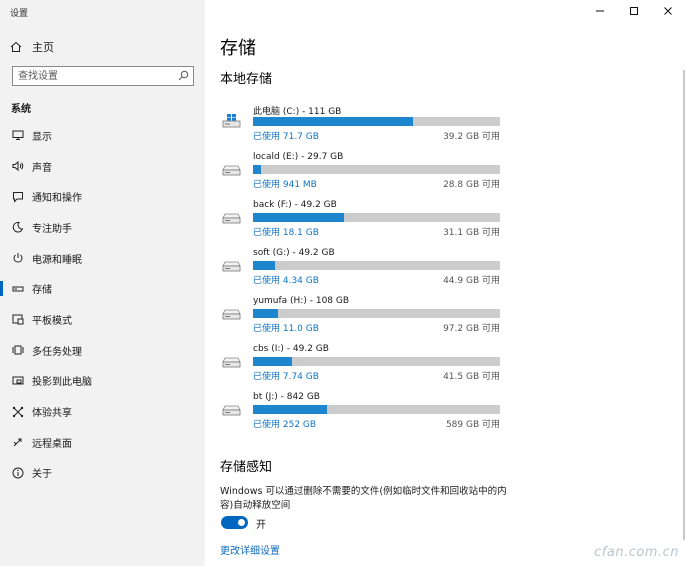  What do you see at coordinates (52, 229) in the screenshot?
I see `sidebar-item-label: 专注助手` at bounding box center [52, 229].